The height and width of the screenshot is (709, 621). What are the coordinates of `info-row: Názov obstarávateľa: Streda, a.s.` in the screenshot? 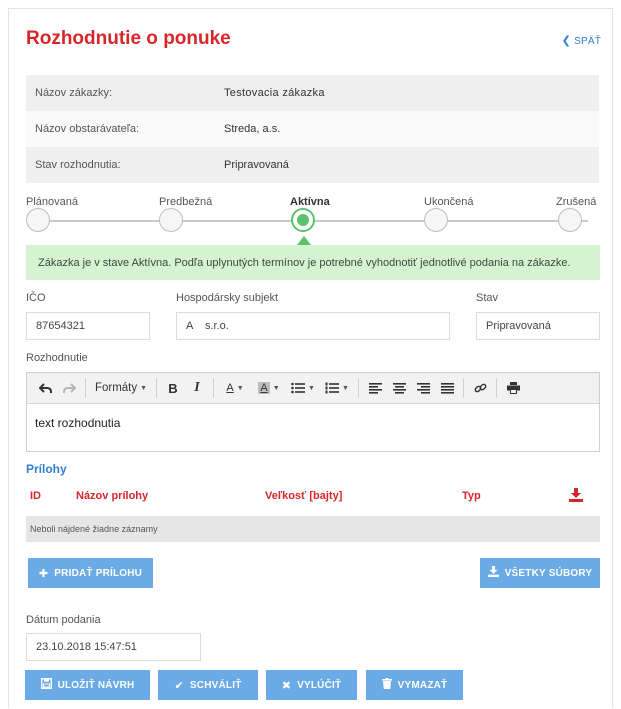 It's located at (312, 129).